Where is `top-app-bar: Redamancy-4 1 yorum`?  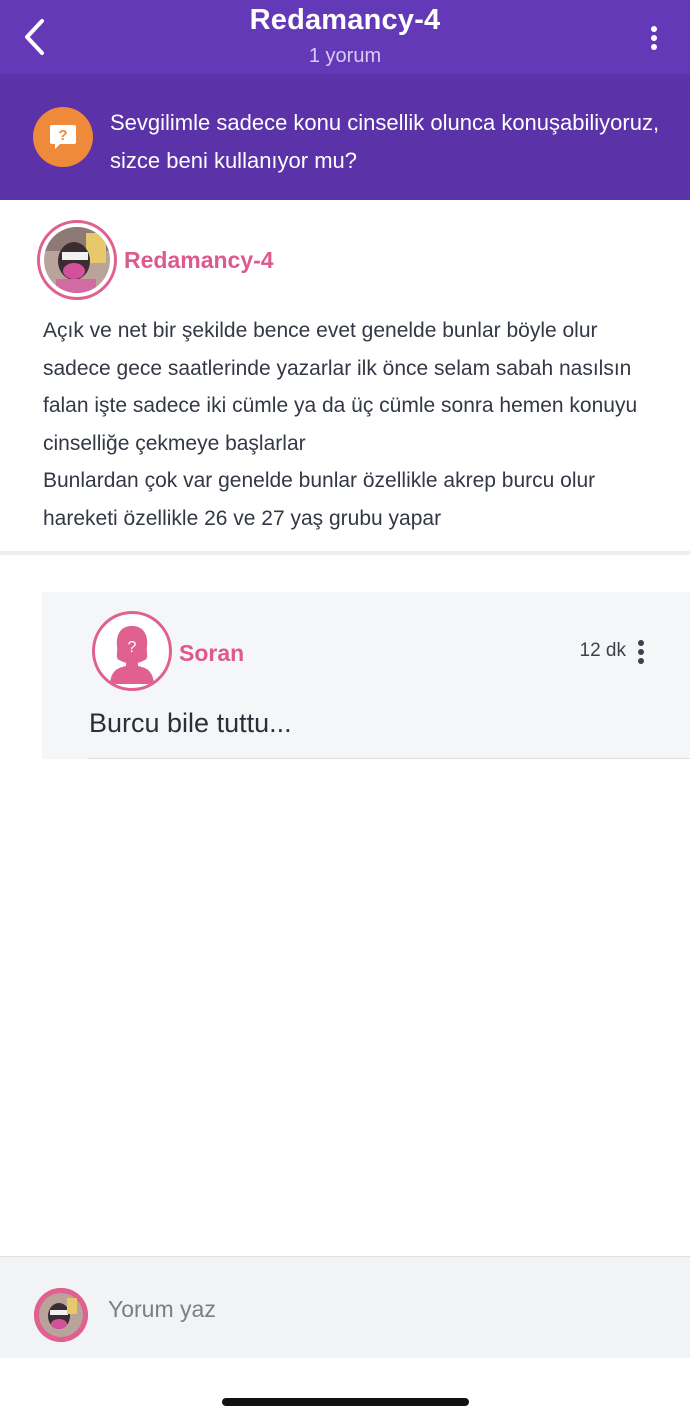 top-app-bar: Redamancy-4 1 yorum is located at coordinates (345, 37).